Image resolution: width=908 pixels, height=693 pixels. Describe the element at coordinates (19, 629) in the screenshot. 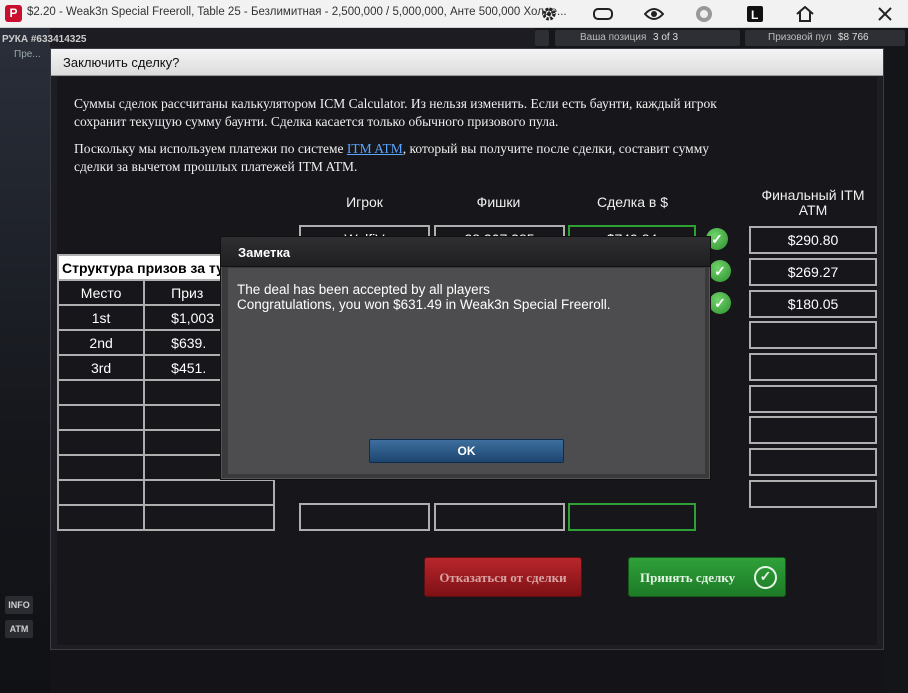

I see `atm-button: ATM` at that location.